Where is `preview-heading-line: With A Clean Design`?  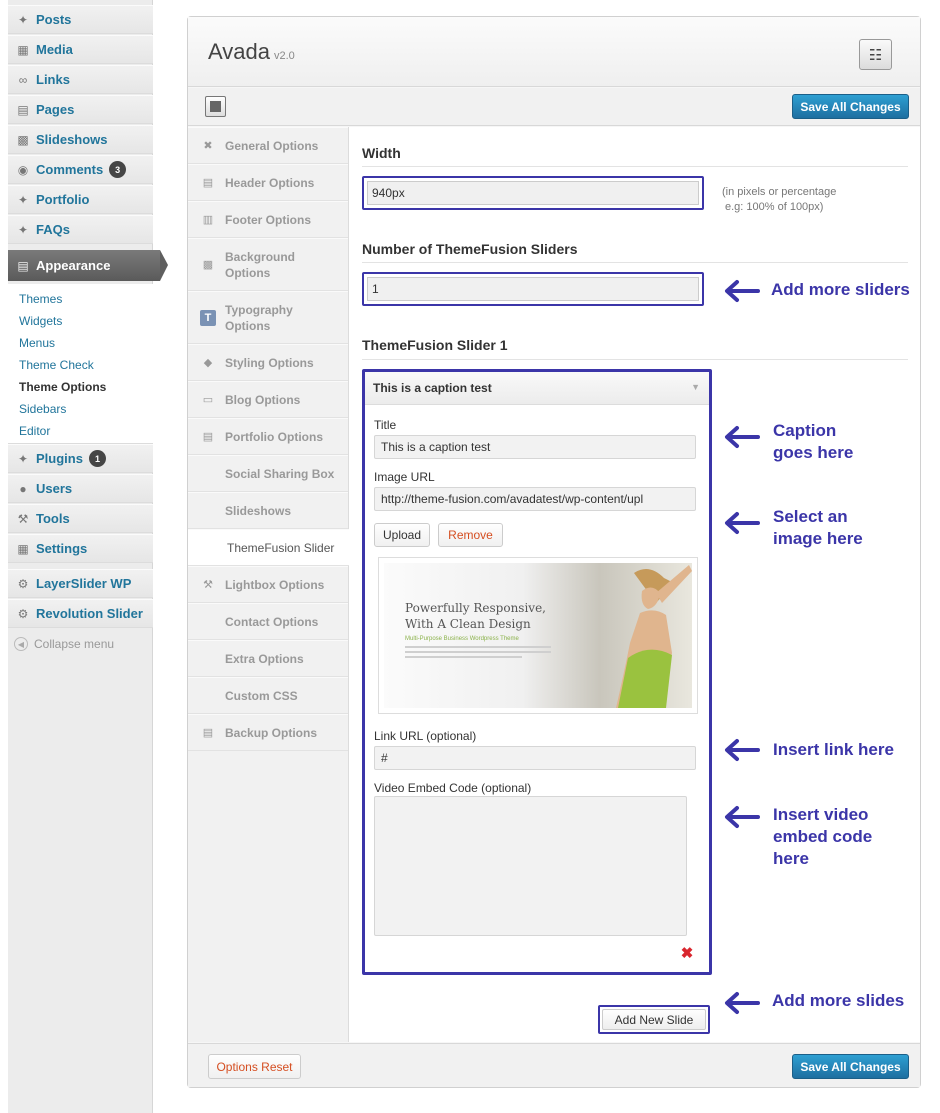
preview-heading-line: With A Clean Design is located at coordinates (468, 624).